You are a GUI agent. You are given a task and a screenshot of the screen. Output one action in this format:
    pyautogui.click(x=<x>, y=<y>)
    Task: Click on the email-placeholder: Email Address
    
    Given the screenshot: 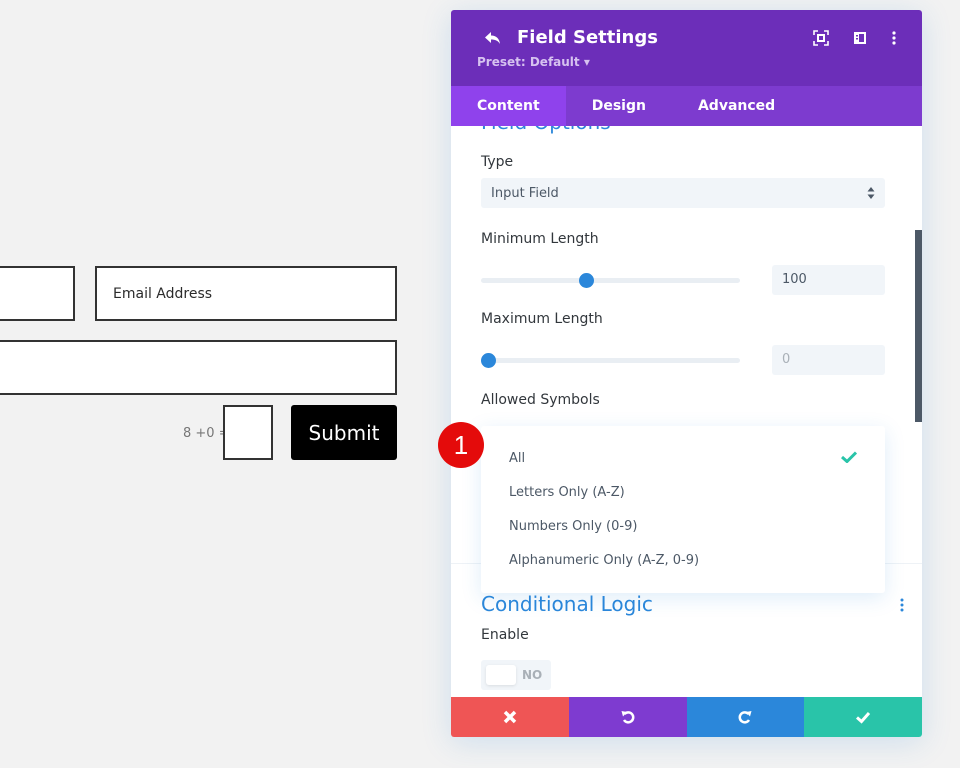 What is the action you would take?
    pyautogui.click(x=163, y=294)
    